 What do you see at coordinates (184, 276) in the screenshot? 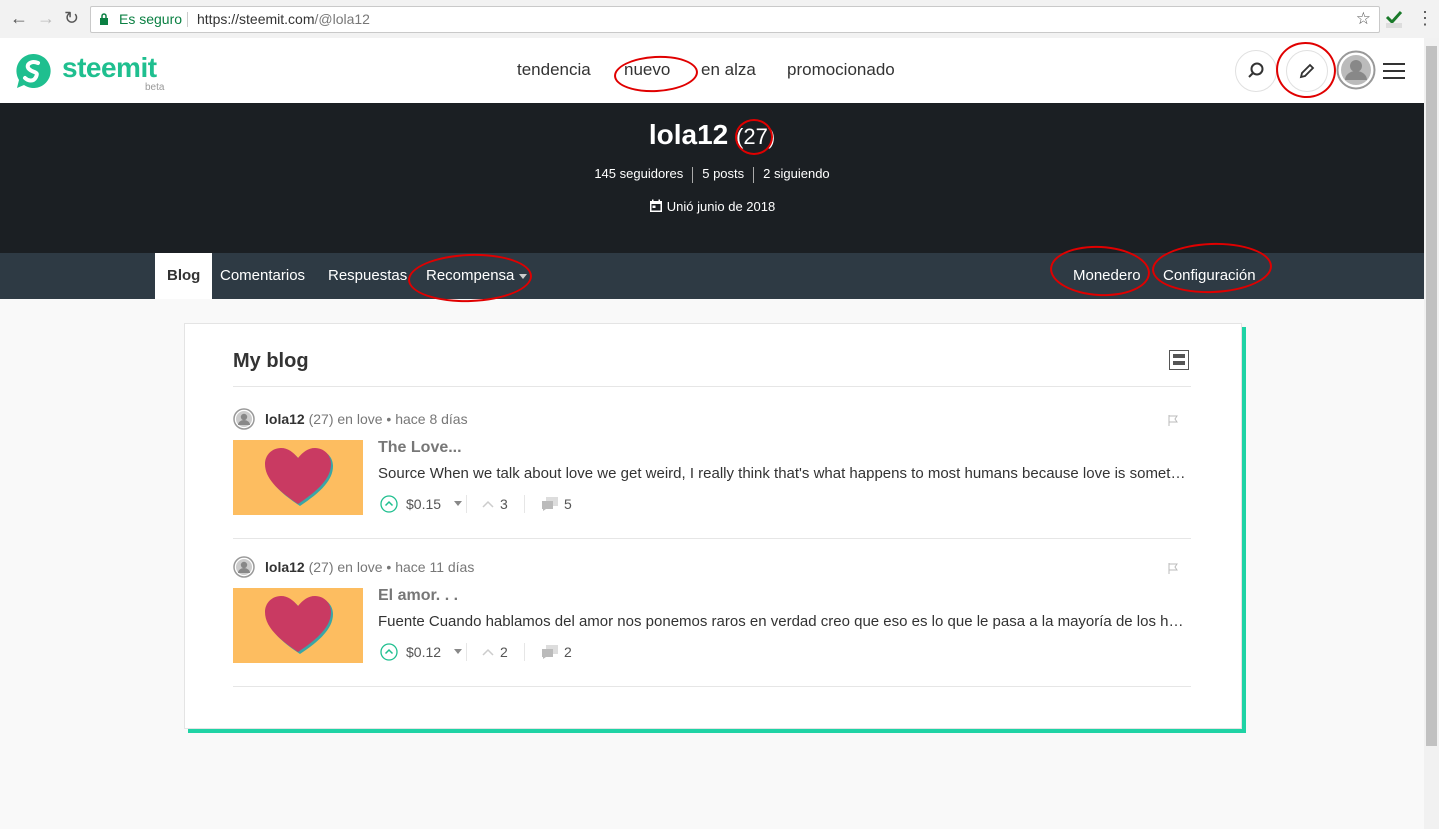
I see `tab-blog: Blog` at bounding box center [184, 276].